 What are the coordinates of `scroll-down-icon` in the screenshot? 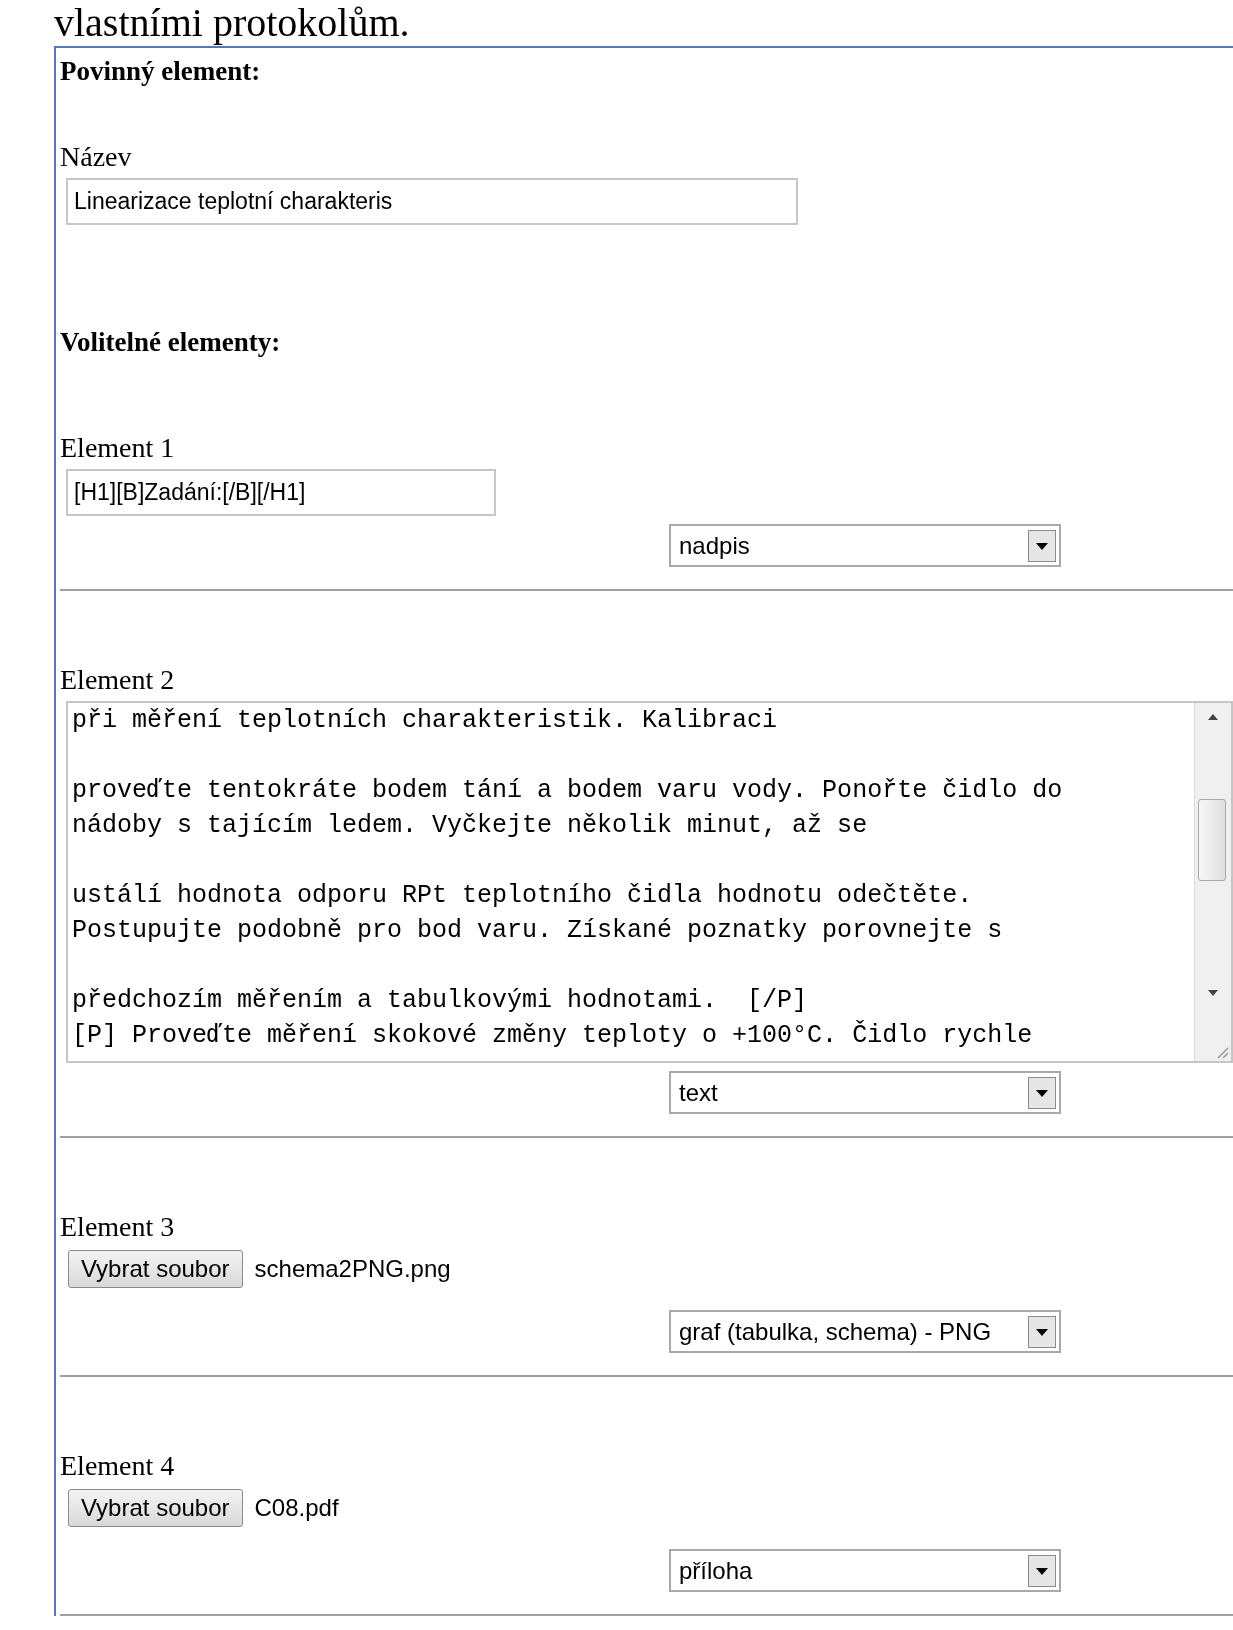 It's located at (1213, 993).